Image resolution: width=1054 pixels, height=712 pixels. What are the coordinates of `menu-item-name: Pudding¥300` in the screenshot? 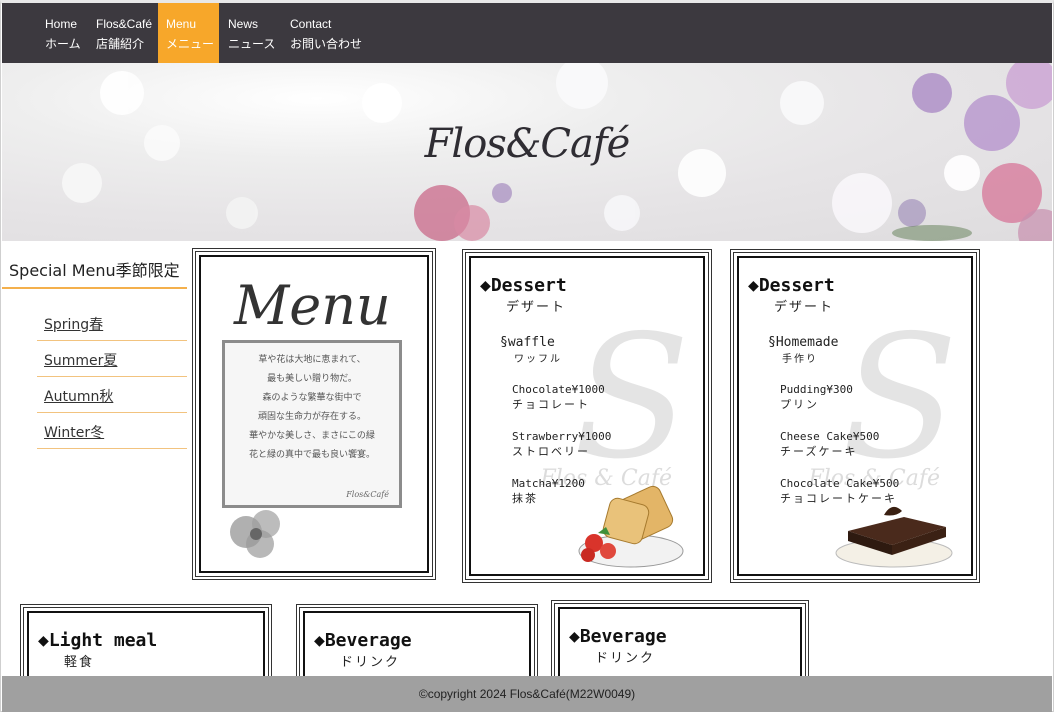 It's located at (816, 389).